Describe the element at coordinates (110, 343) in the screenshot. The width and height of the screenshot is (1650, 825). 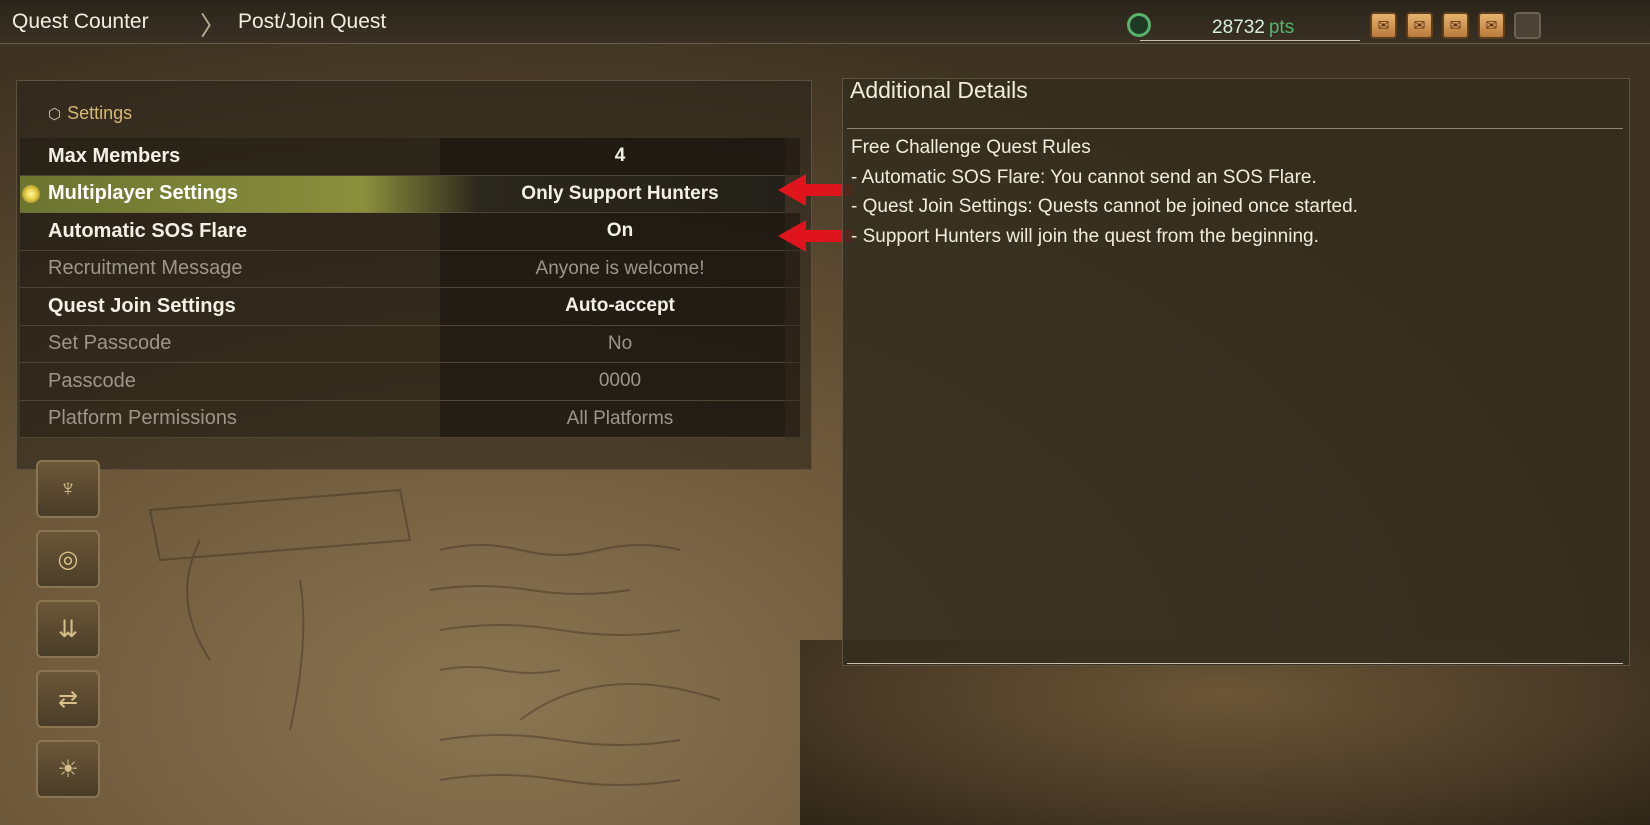
I see `setting-label: Set Passcode` at that location.